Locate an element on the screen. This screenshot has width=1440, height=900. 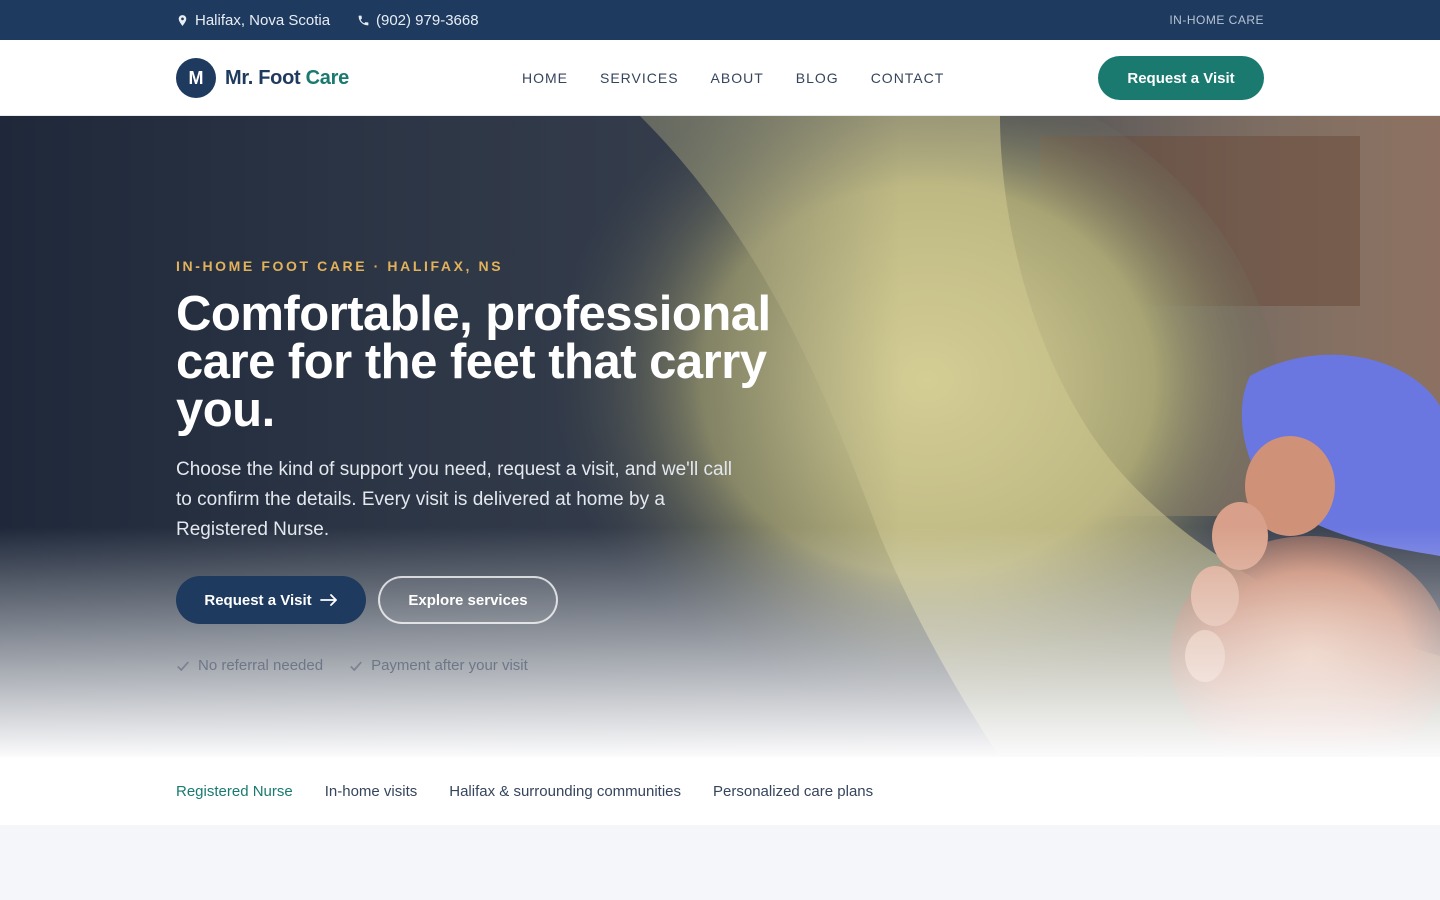
hero-request-visit-button: Request a Visit is located at coordinates (271, 600).